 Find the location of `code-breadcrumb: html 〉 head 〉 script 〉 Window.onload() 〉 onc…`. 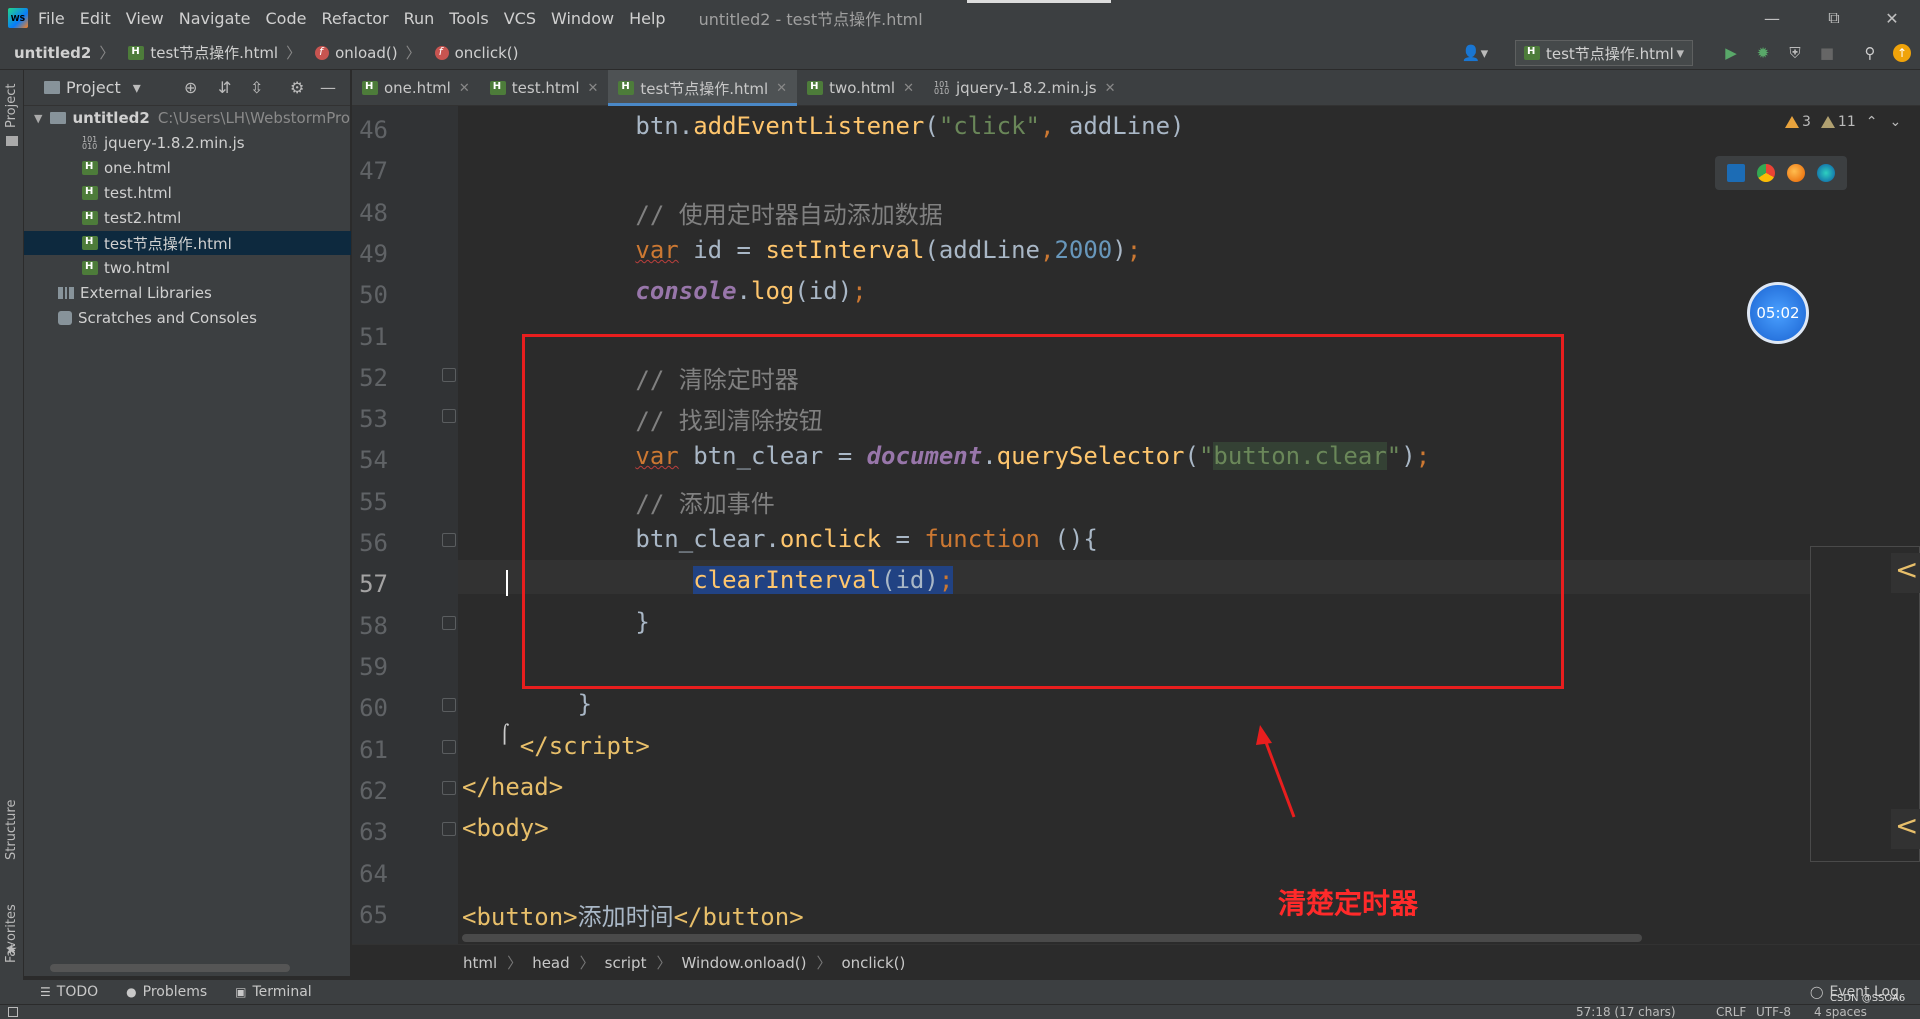

code-breadcrumb: html 〉 head 〉 script 〉 Window.onload() 〉 onc… is located at coordinates (1136, 962).